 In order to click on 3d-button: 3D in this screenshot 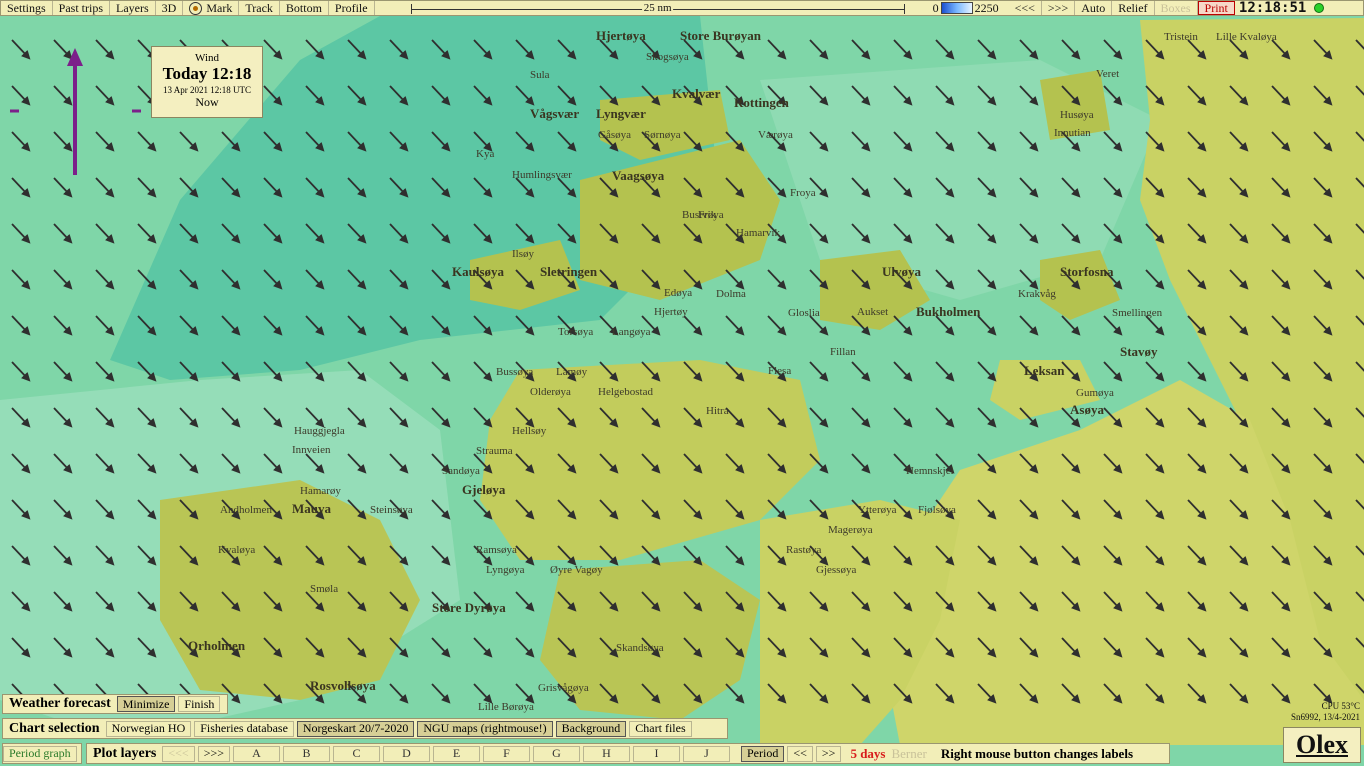, I will do `click(170, 8)`.